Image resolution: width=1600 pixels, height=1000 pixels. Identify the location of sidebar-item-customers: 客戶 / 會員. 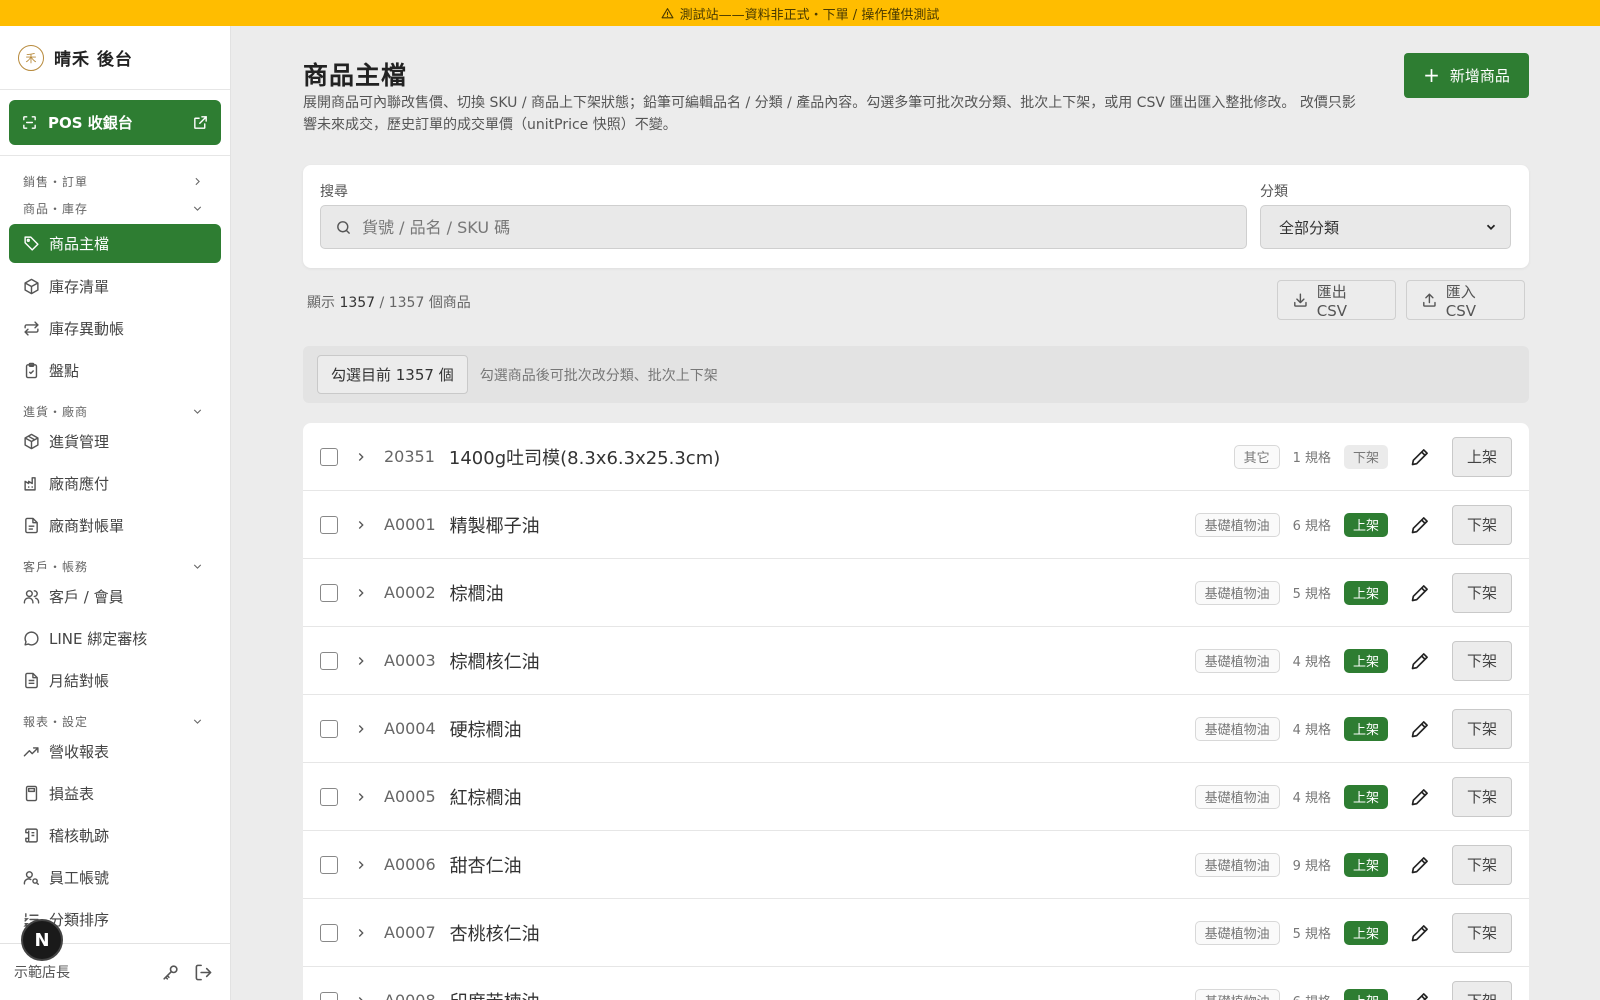
(115, 596).